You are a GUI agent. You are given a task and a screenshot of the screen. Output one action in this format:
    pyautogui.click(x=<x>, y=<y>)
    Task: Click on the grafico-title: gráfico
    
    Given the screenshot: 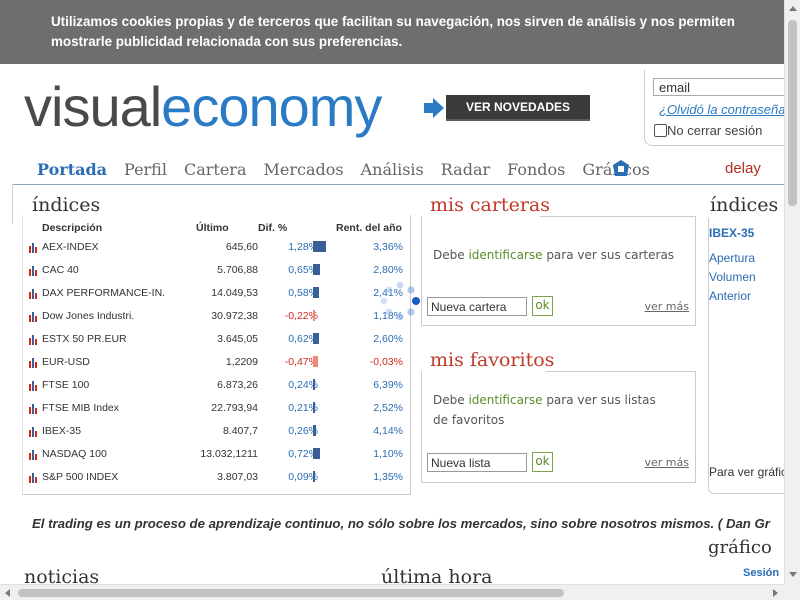 What is the action you would take?
    pyautogui.click(x=740, y=547)
    